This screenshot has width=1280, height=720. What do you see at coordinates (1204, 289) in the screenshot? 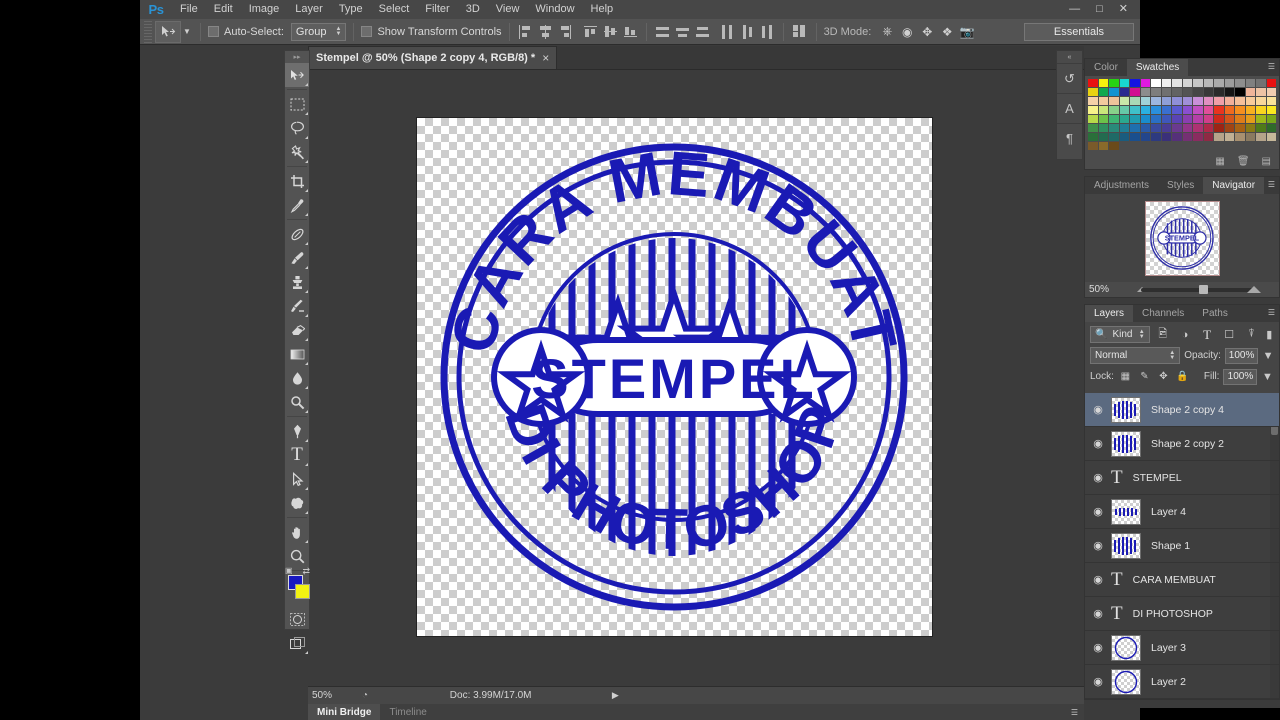
I see `zoom-slider-knob` at bounding box center [1204, 289].